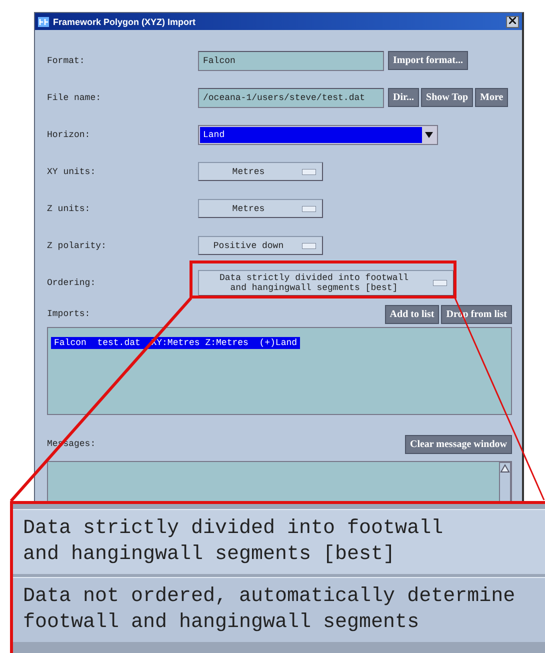  Describe the element at coordinates (291, 60) in the screenshot. I see `text-field: Falcon` at that location.